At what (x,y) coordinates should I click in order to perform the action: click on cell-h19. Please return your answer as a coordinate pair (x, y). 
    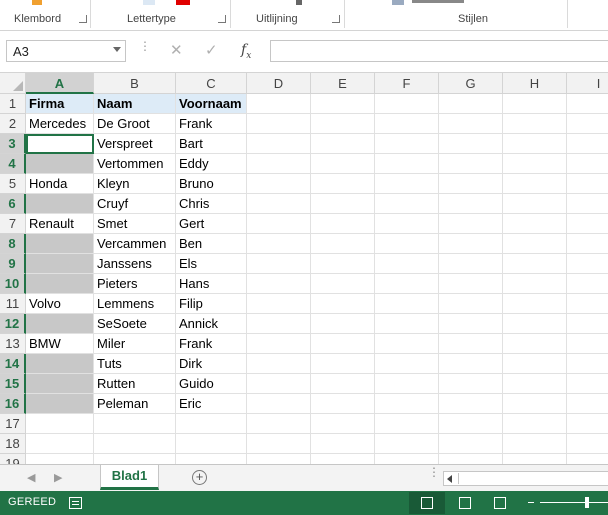
    Looking at the image, I should click on (535, 459).